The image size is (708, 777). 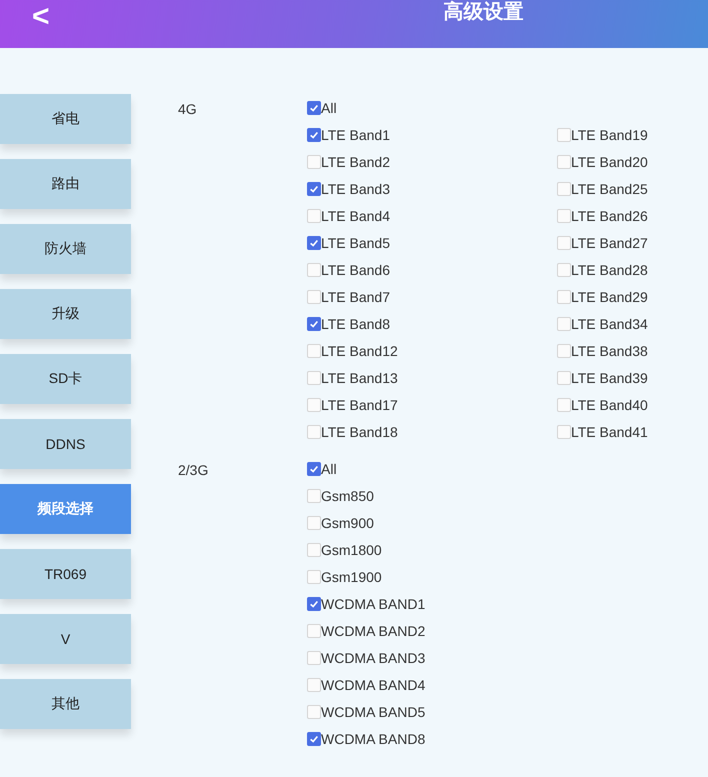 I want to click on checkbox-label: LTE Band27, so click(x=609, y=242).